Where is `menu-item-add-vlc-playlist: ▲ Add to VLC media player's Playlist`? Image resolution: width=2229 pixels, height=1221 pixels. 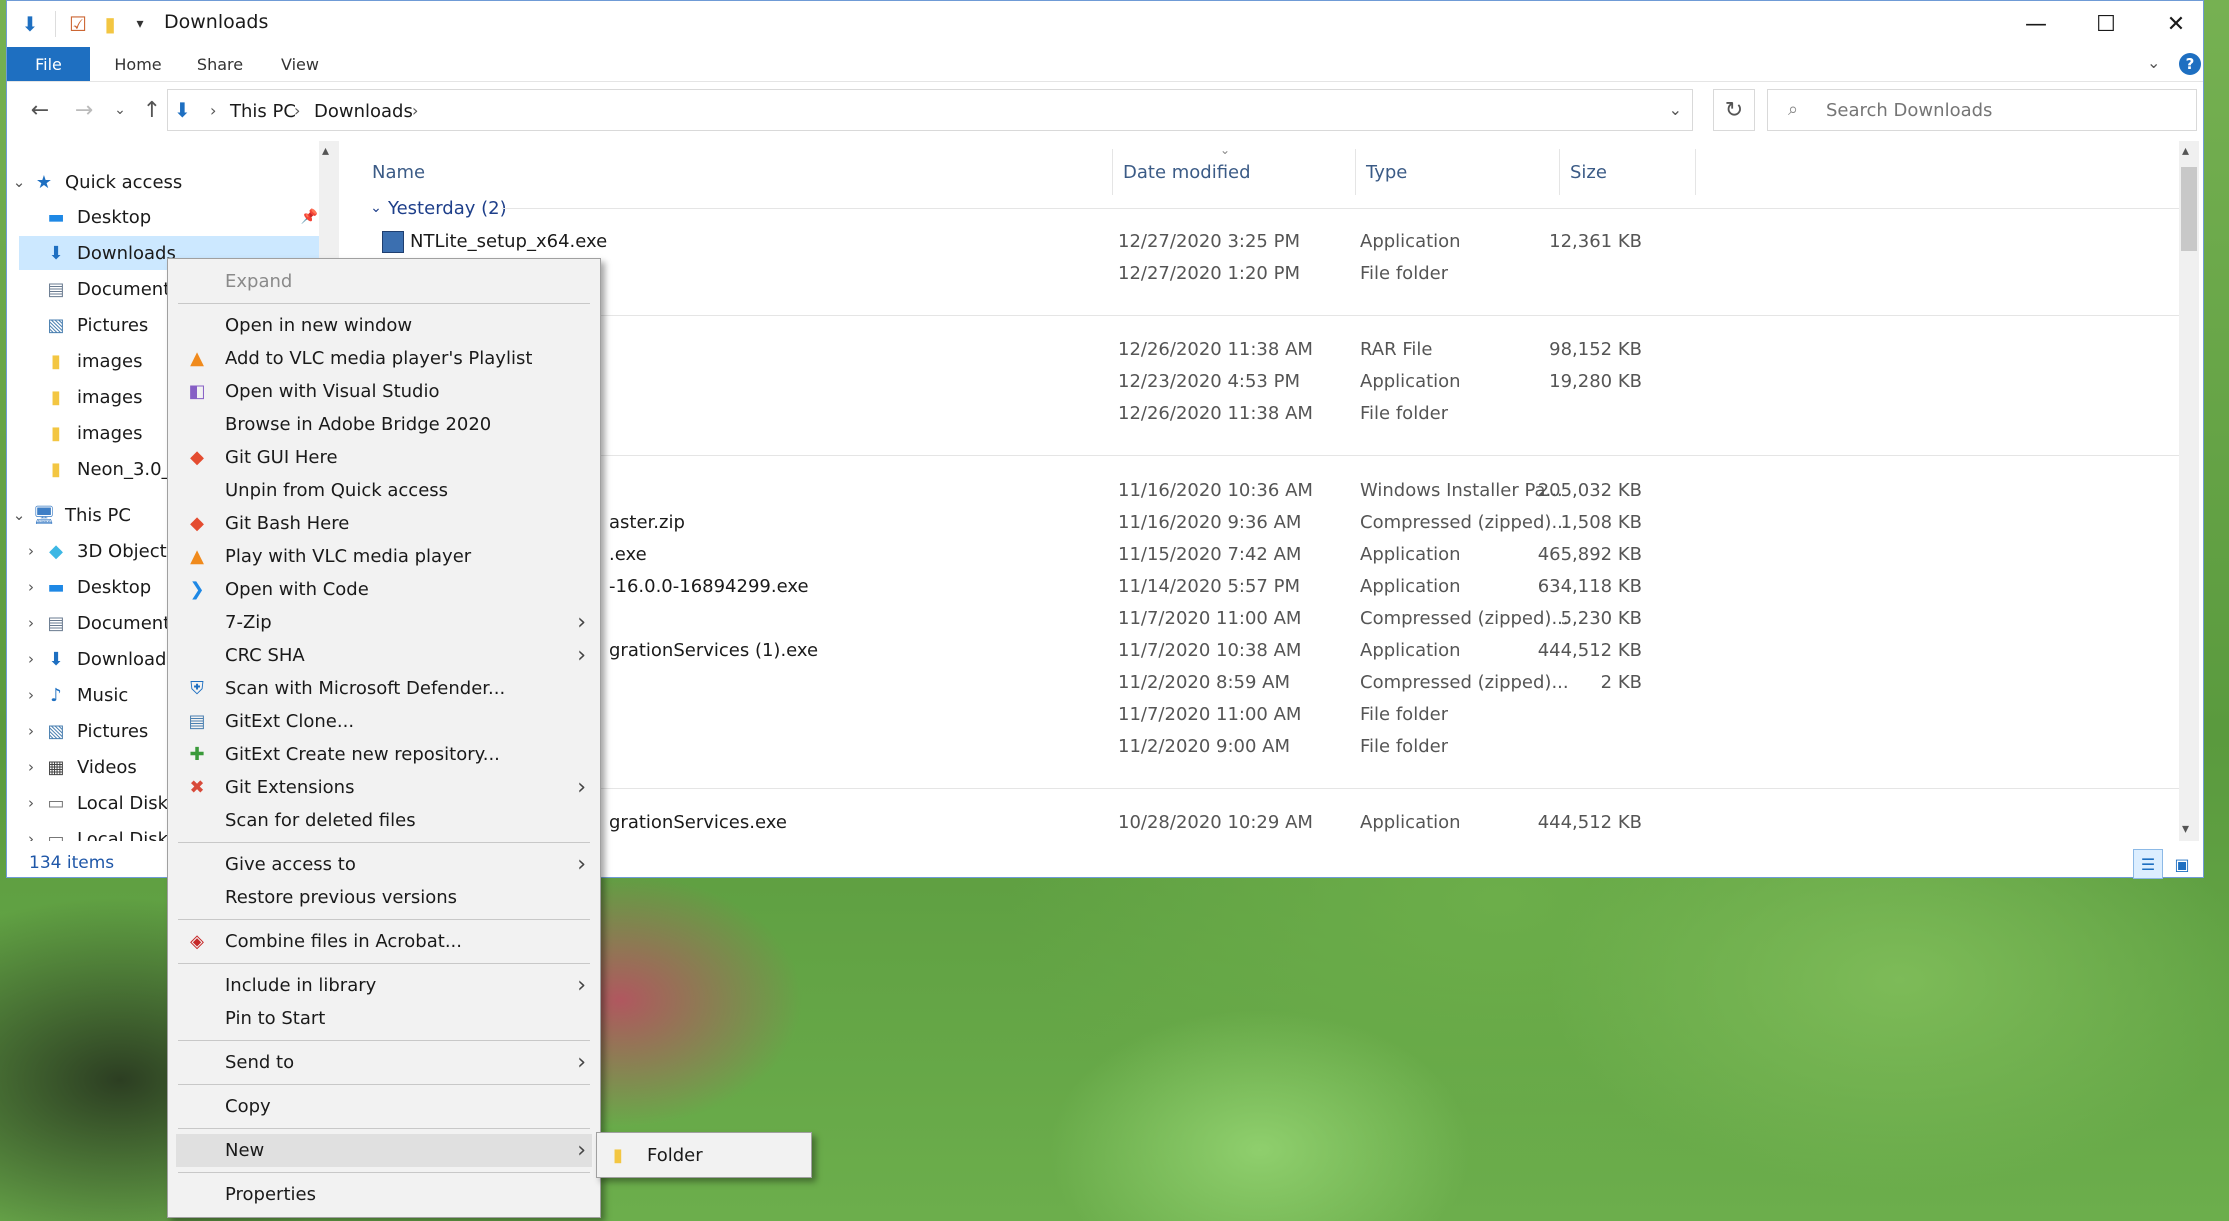 menu-item-add-vlc-playlist: ▲ Add to VLC media player's Playlist is located at coordinates (384, 358).